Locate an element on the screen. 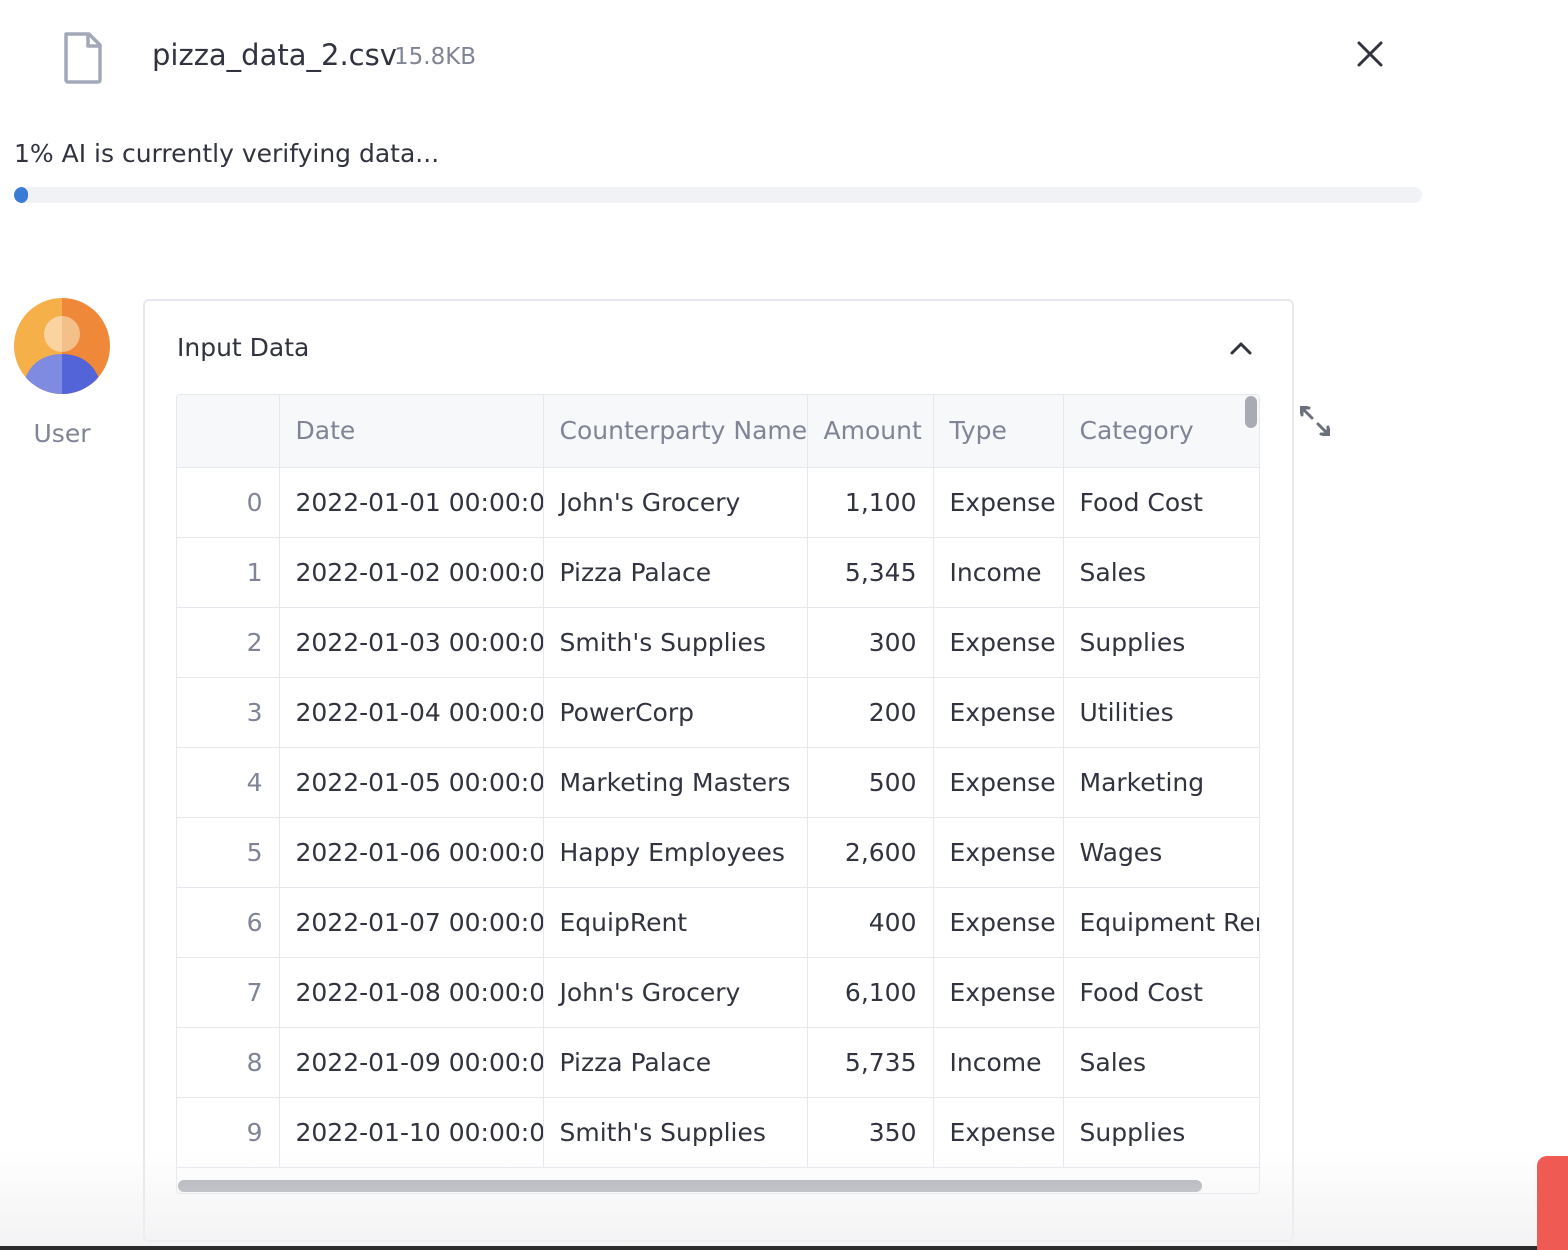 The image size is (1568, 1250). cell-category: Wages is located at coordinates (1161, 852).